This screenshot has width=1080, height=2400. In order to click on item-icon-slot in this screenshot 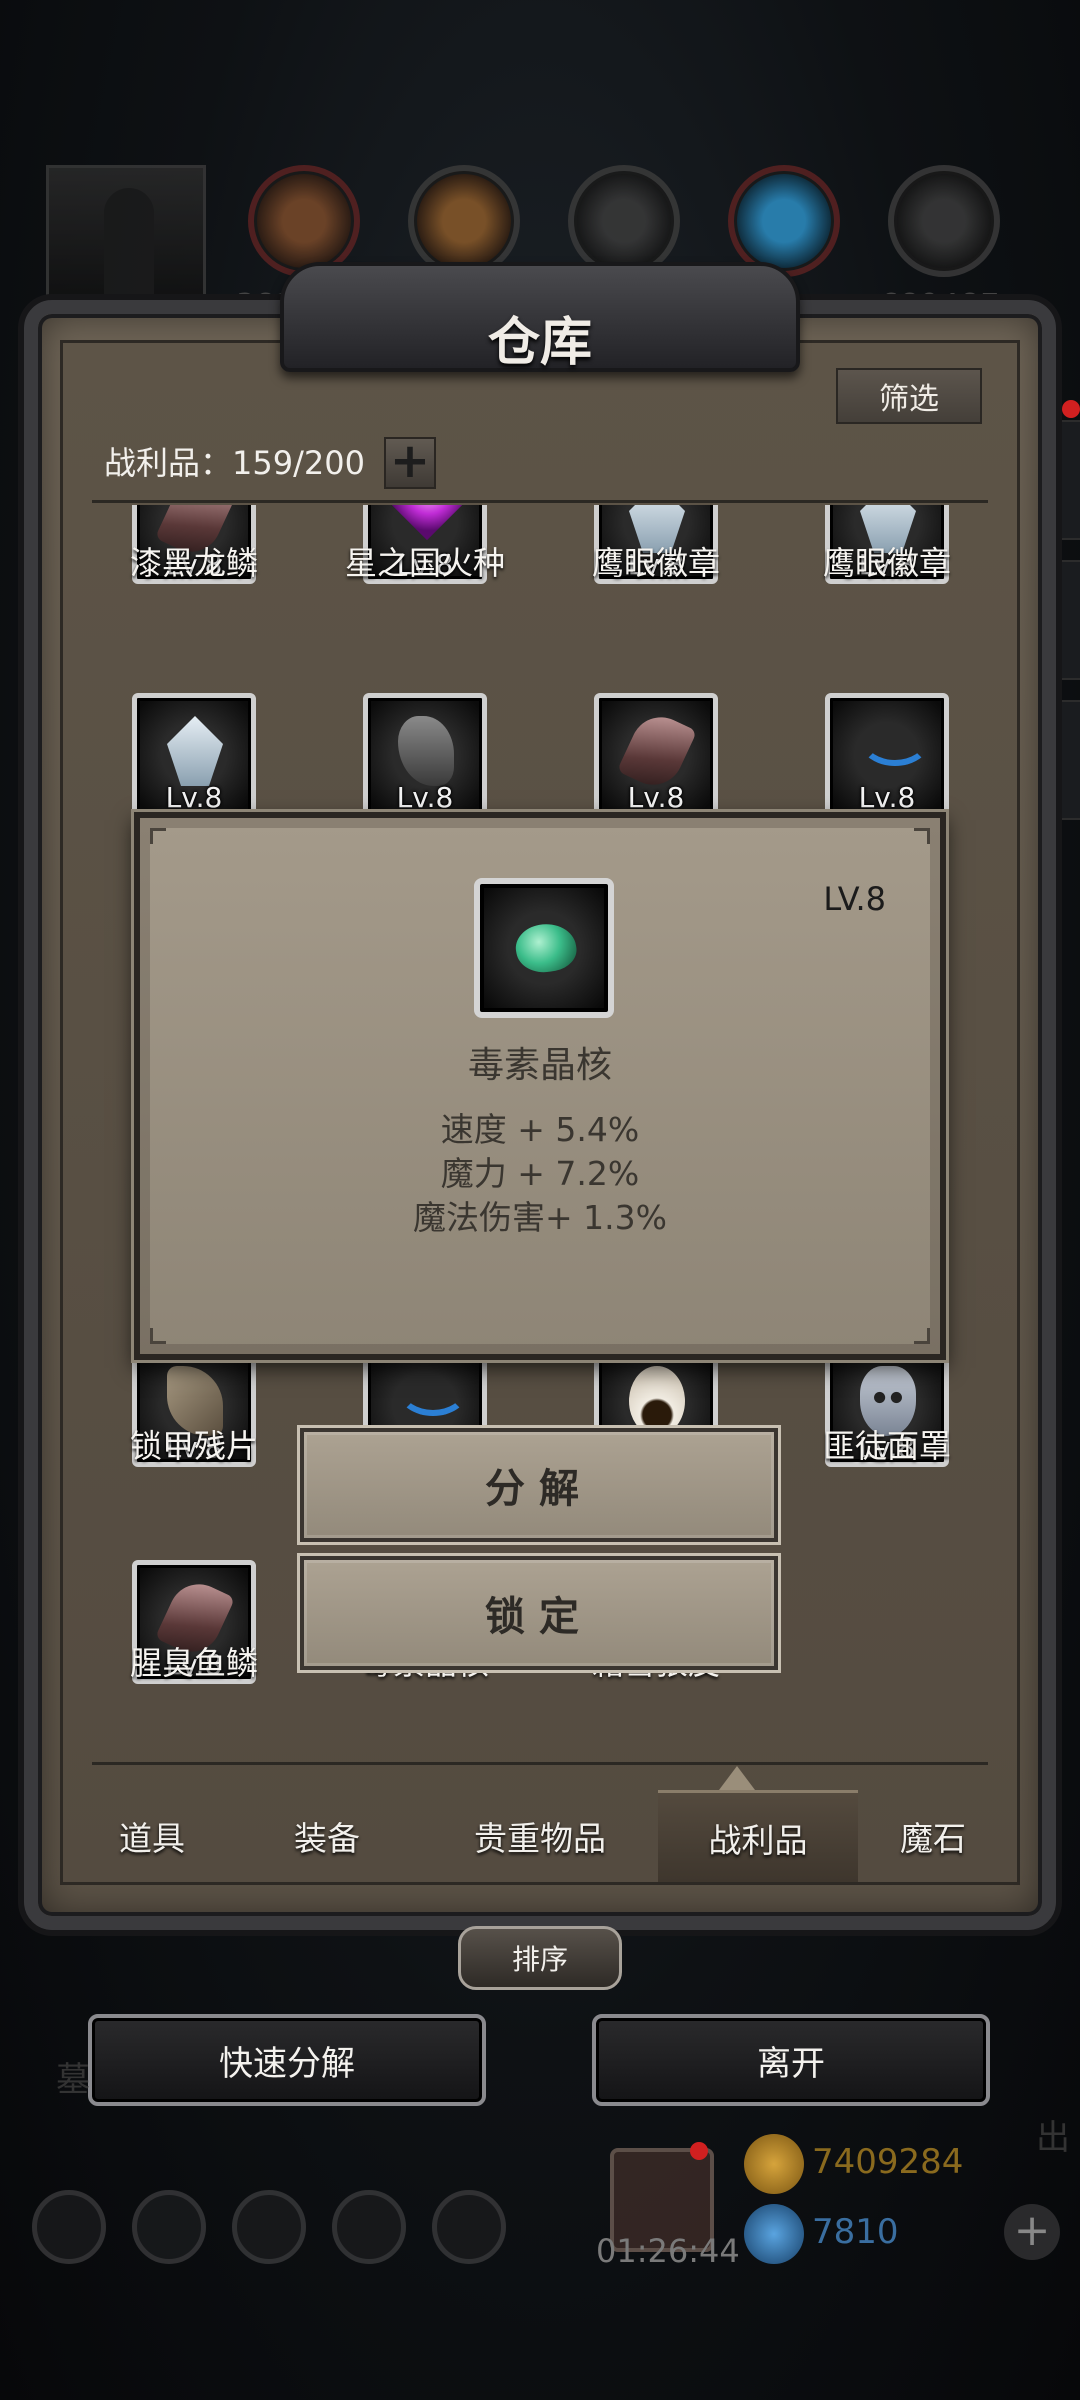, I will do `click(544, 948)`.